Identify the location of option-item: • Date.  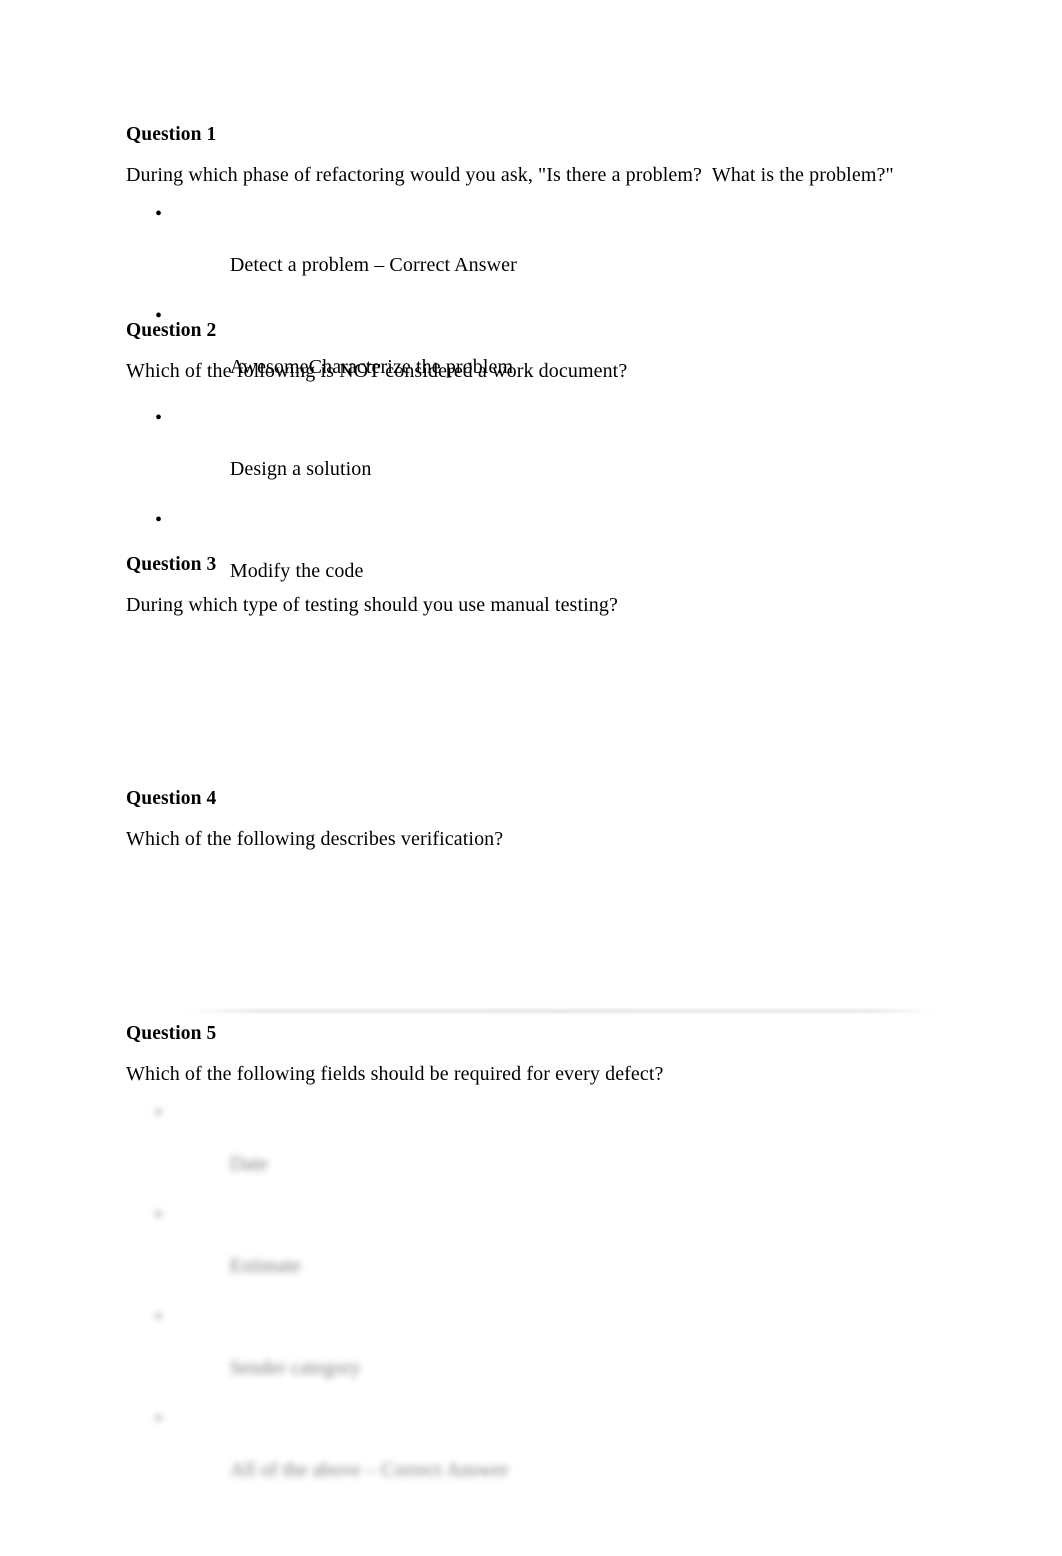
(532, 1152).